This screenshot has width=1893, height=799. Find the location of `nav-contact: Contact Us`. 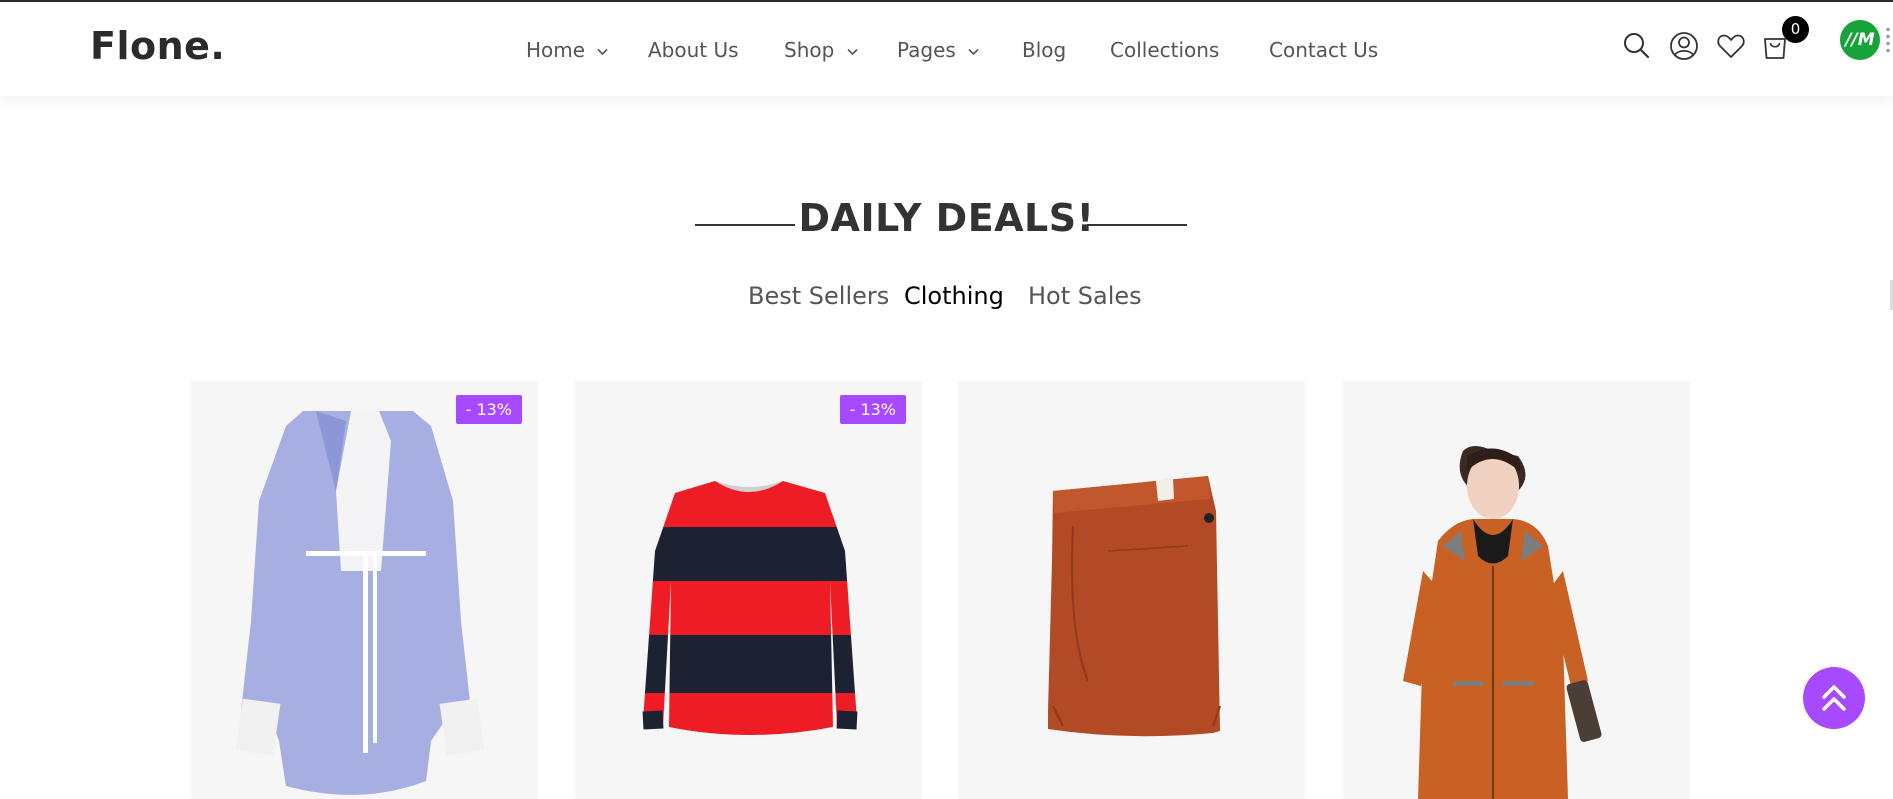

nav-contact: Contact Us is located at coordinates (1323, 50).